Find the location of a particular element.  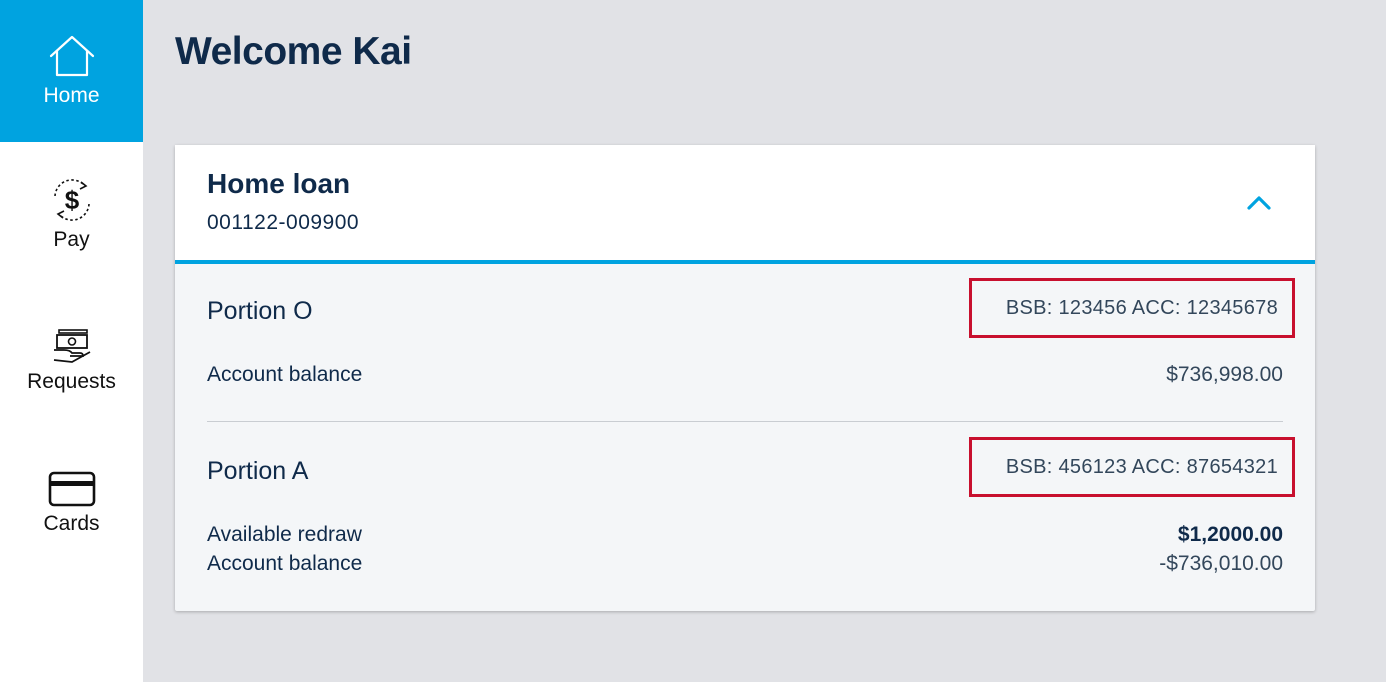

collapse-button is located at coordinates (1259, 203).